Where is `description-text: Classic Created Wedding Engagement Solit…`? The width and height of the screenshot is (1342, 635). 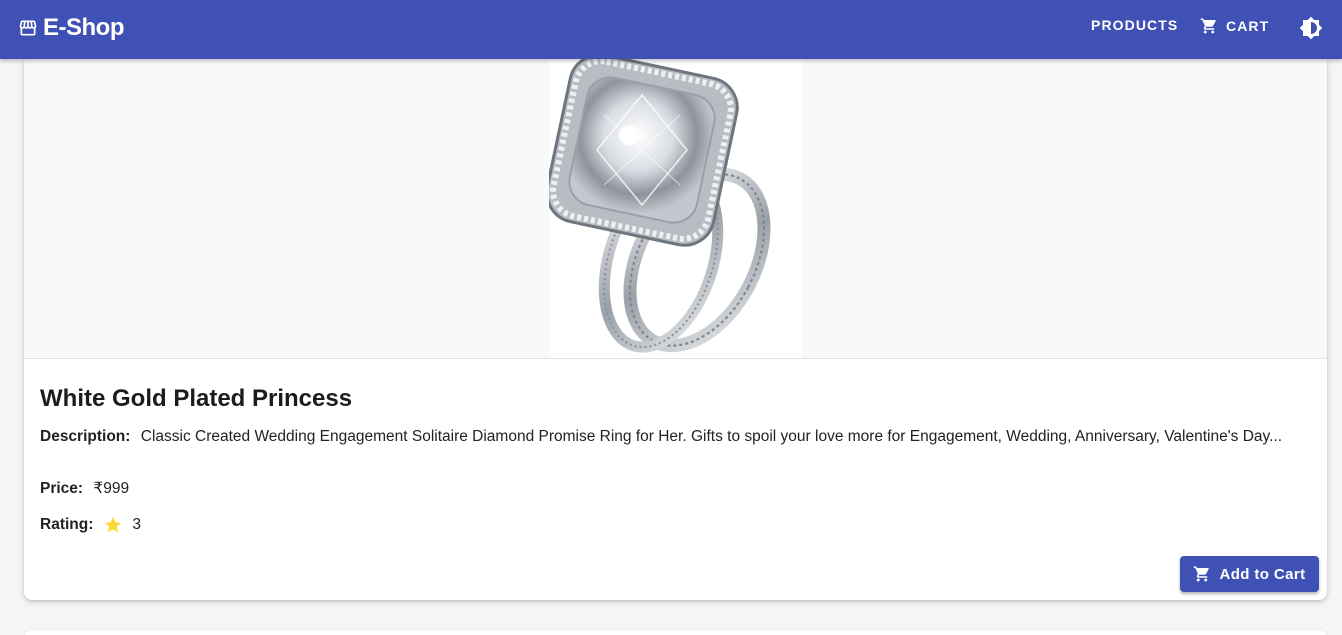
description-text: Classic Created Wedding Engagement Solit… is located at coordinates (711, 436).